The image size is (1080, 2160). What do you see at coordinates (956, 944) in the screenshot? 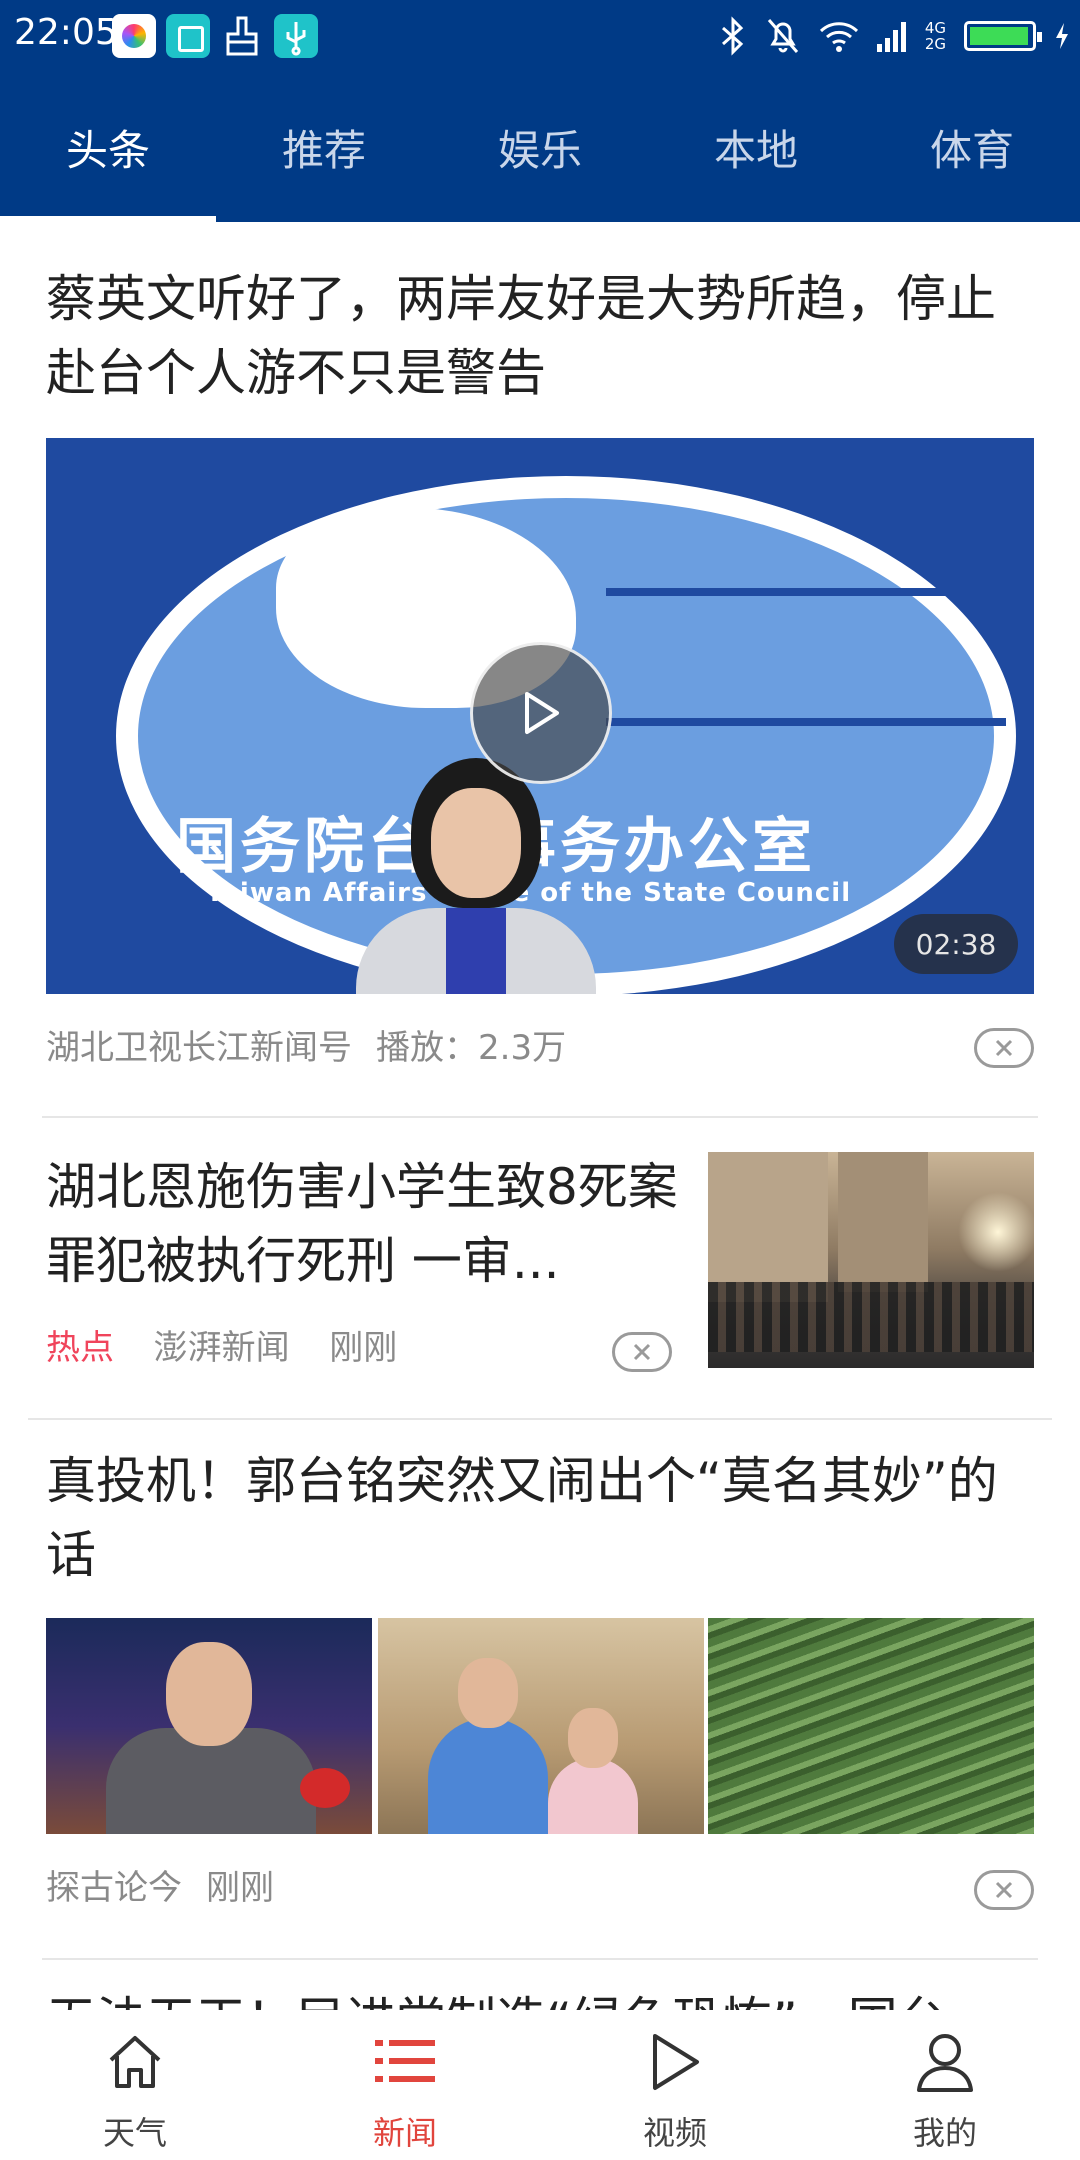
I see `video-duration: 02:38` at bounding box center [956, 944].